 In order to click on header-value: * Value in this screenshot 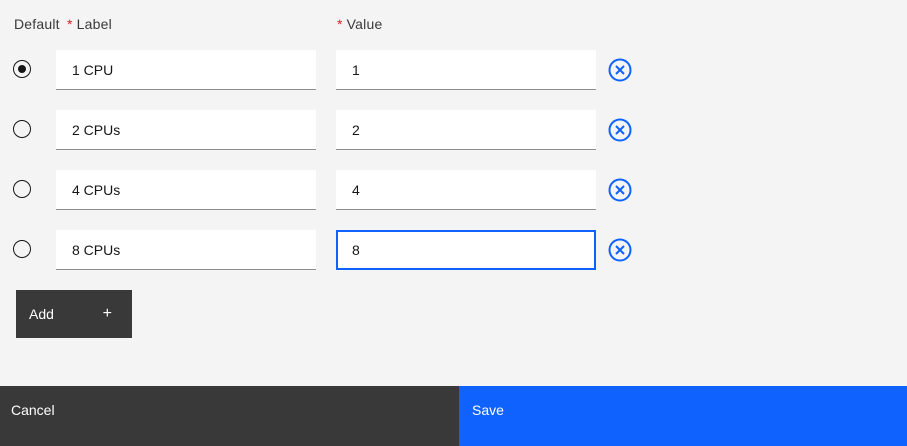, I will do `click(359, 24)`.